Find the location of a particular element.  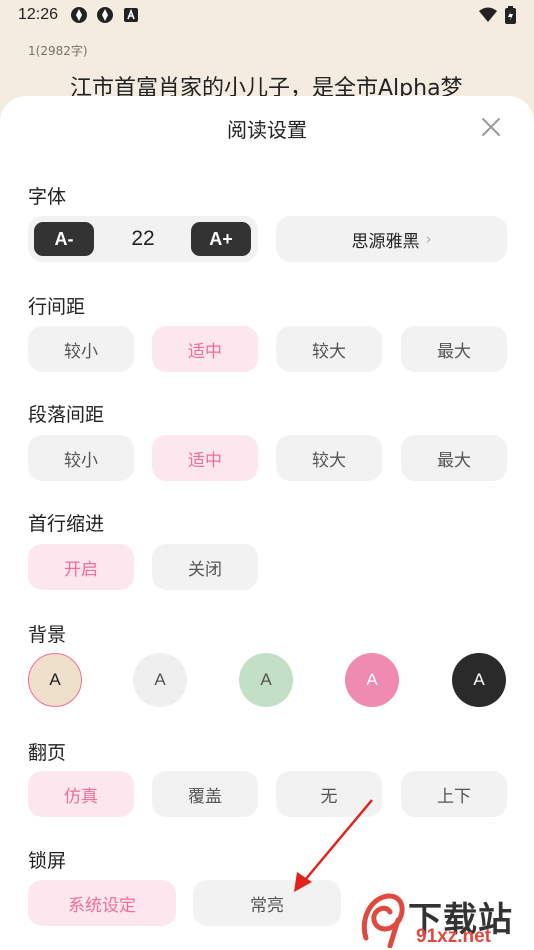

close-button is located at coordinates (491, 127).